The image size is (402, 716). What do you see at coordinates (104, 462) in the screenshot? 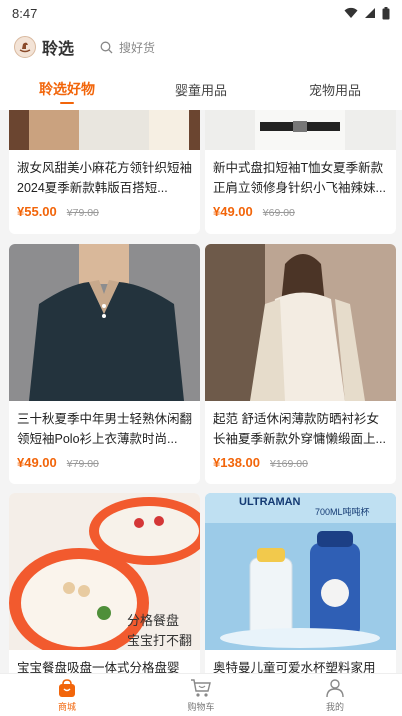
I see `price-row: ¥49.00 ¥79.00` at bounding box center [104, 462].